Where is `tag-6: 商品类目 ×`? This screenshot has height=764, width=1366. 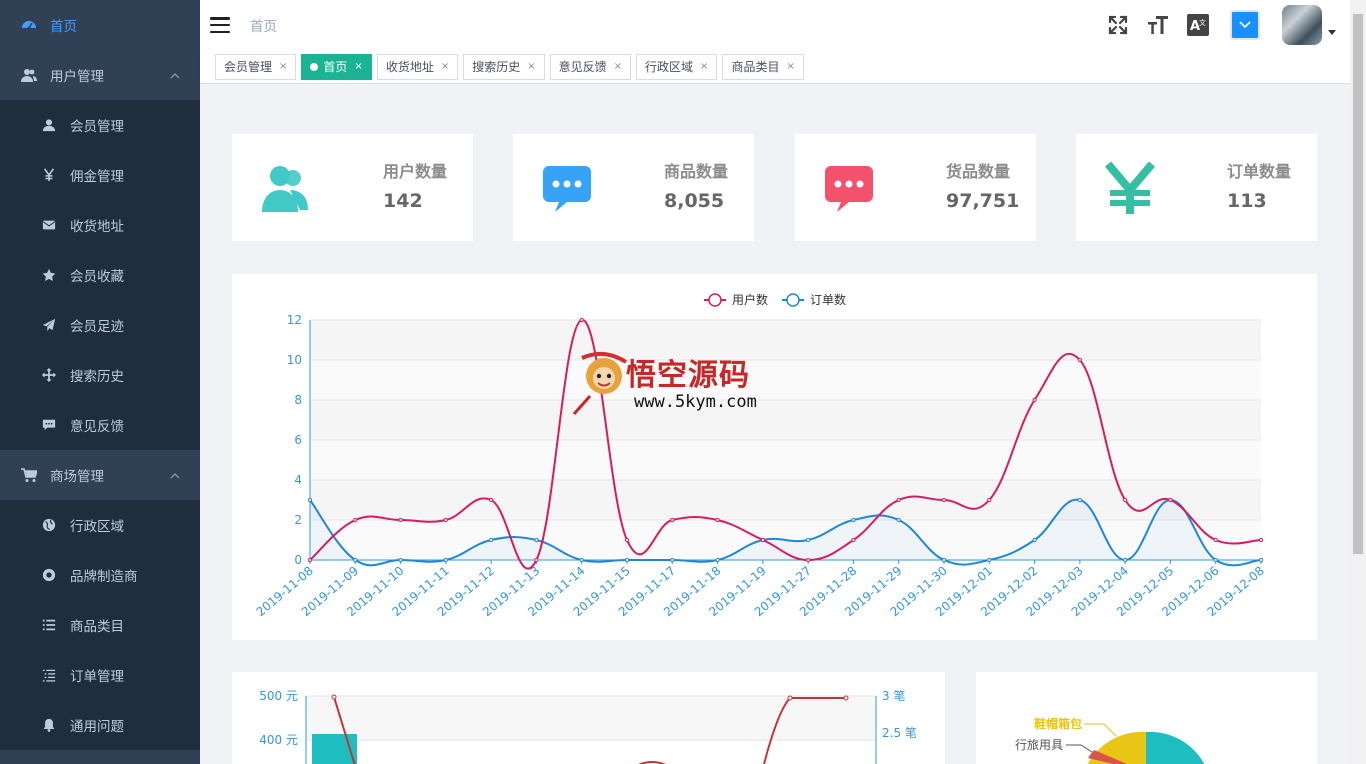 tag-6: 商品类目 × is located at coordinates (763, 66).